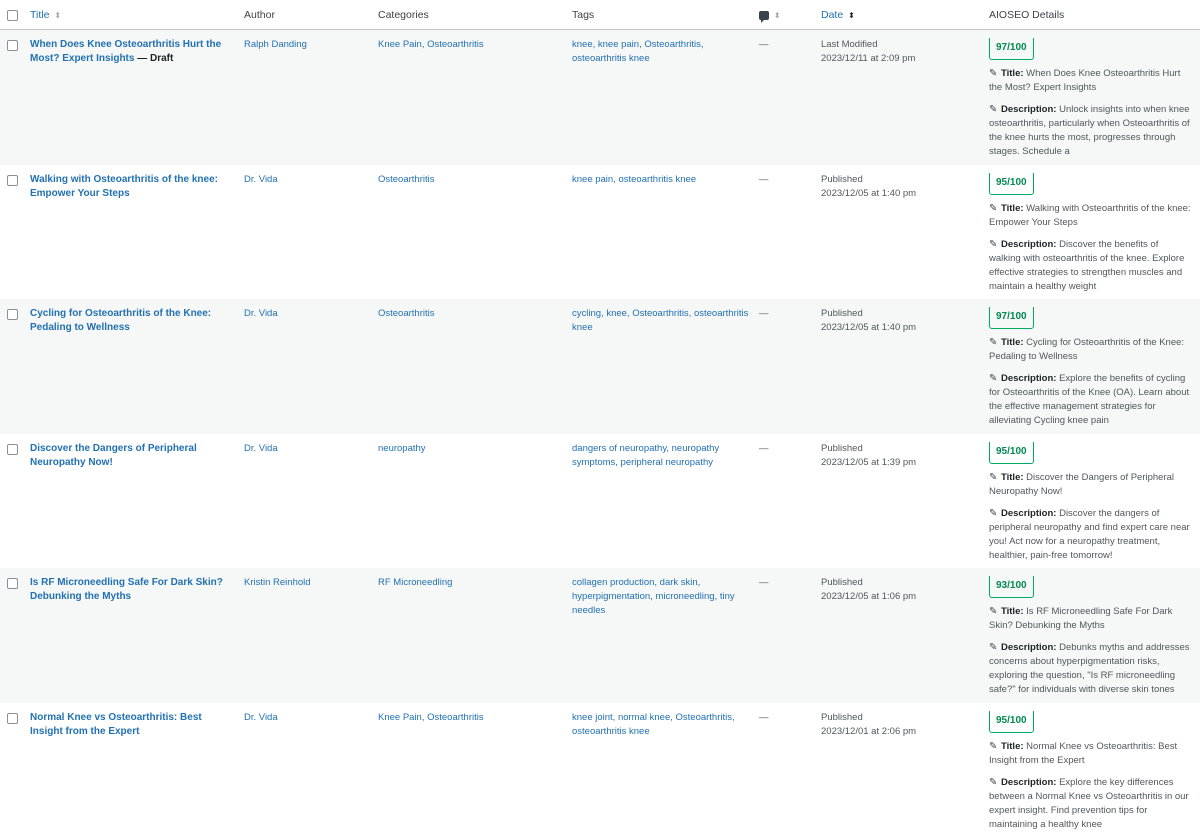 The image size is (1200, 837). Describe the element at coordinates (153, 58) in the screenshot. I see `post-state: — Draft` at that location.